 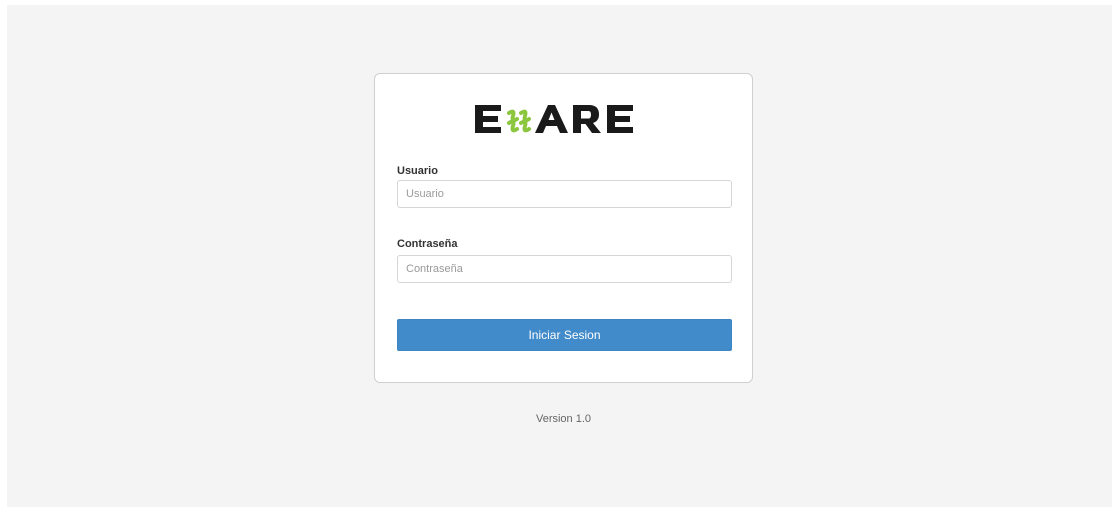 I want to click on username-label: Usuario, so click(x=417, y=171).